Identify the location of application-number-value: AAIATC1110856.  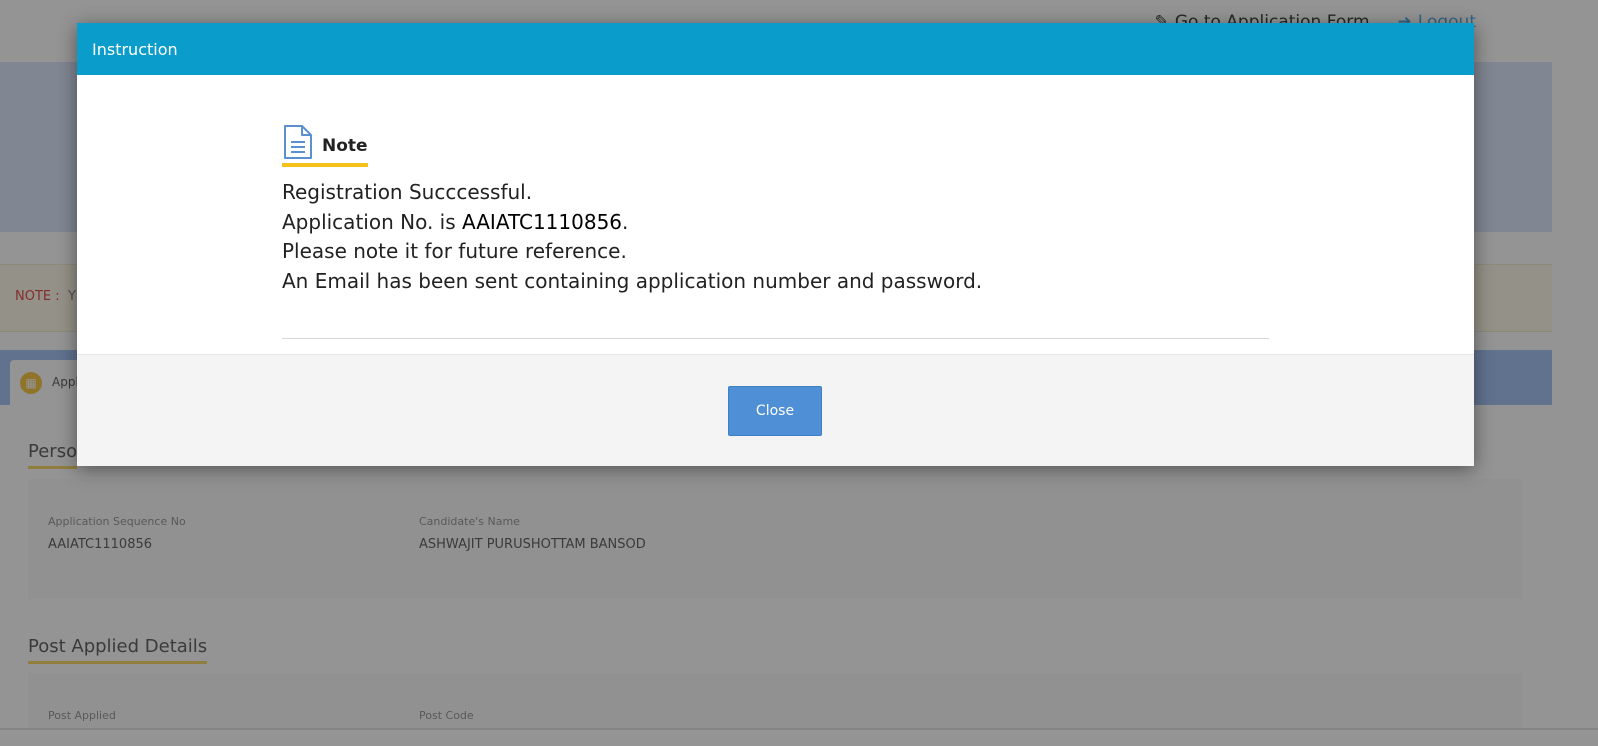
(542, 222).